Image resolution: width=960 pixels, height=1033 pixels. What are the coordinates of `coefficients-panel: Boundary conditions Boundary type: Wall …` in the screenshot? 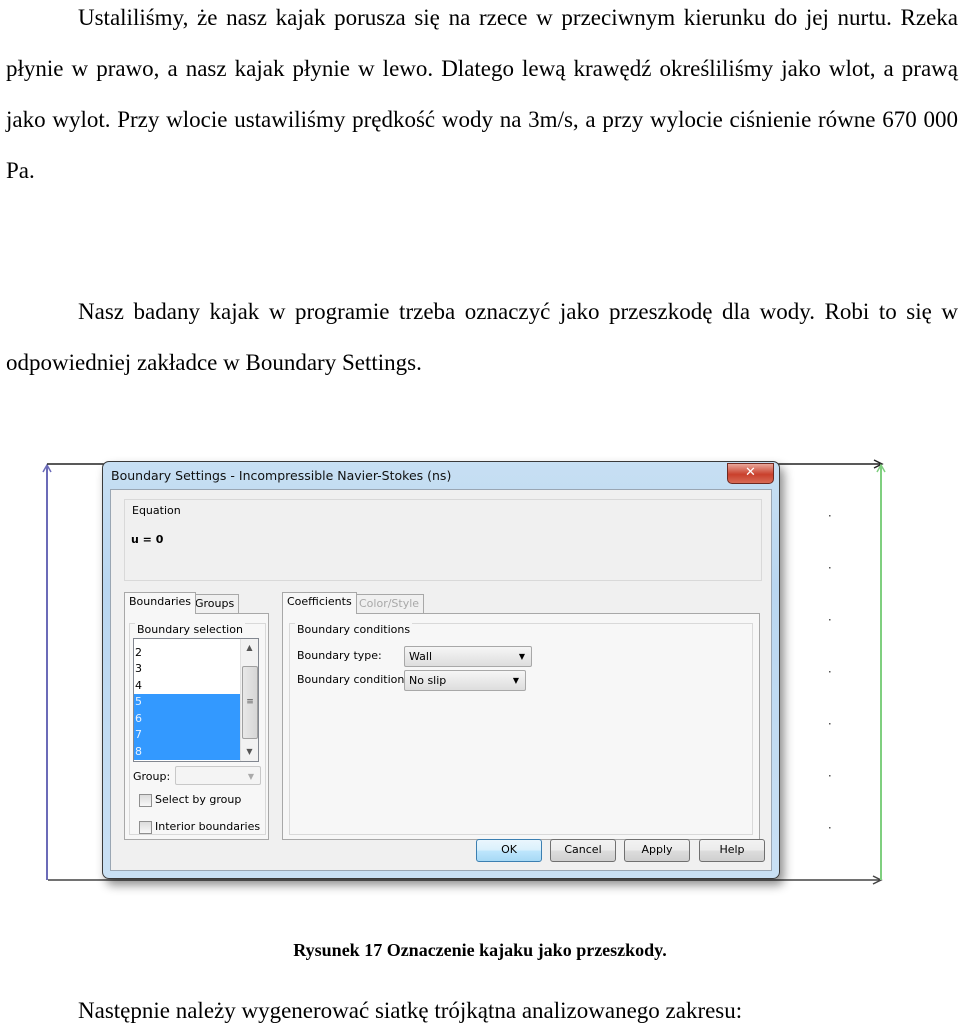 It's located at (521, 726).